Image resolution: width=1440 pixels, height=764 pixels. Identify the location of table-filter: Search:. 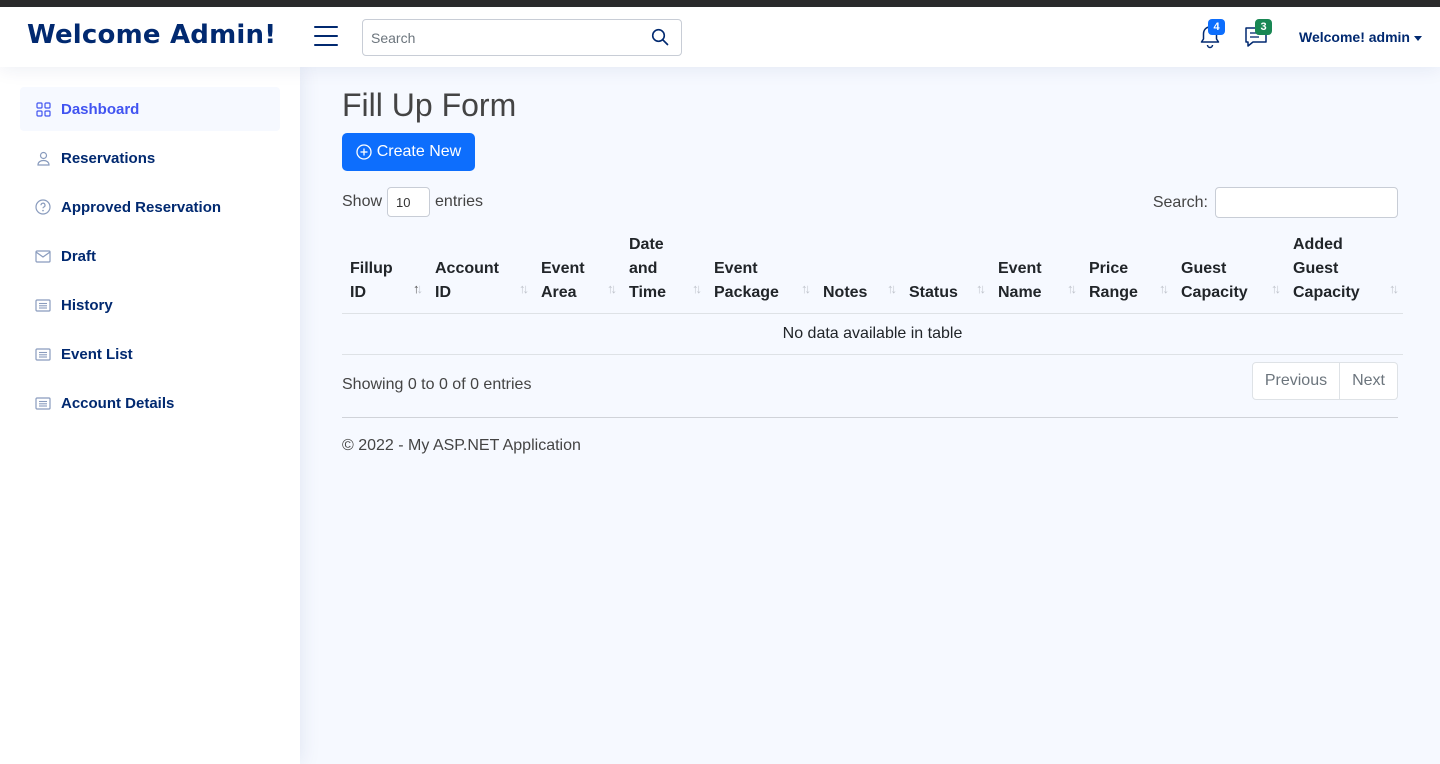
(1275, 202).